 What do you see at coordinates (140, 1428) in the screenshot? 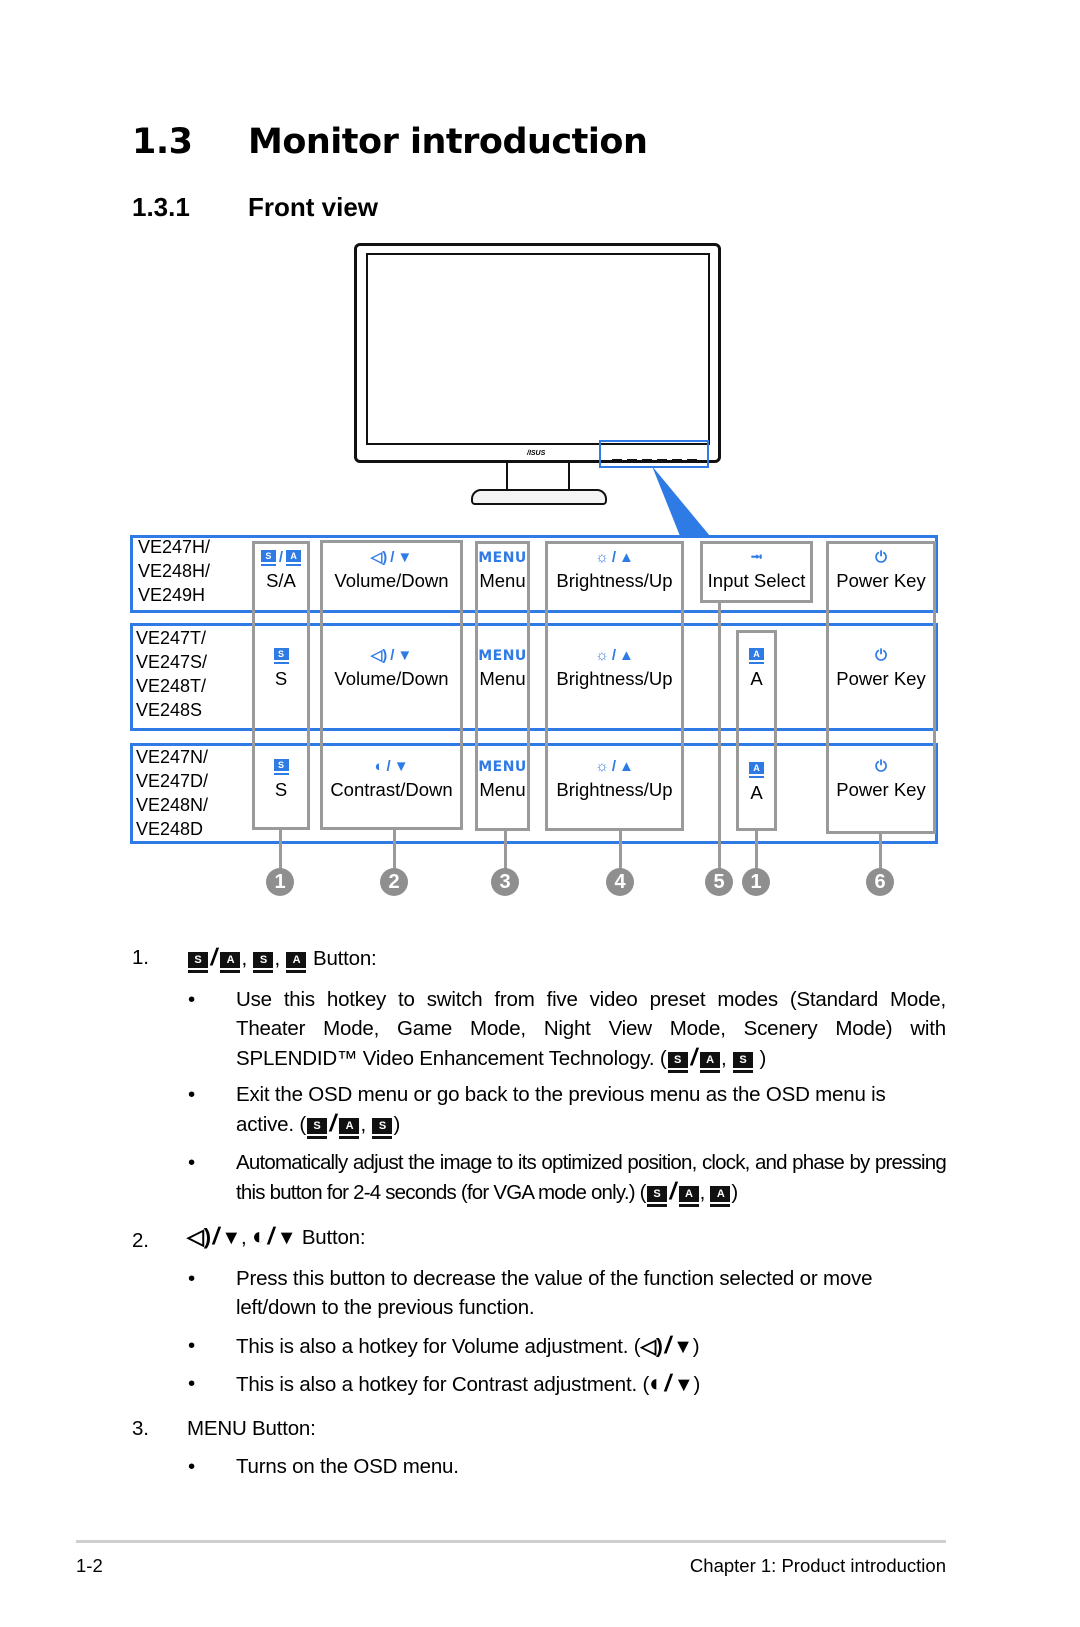
I see `item-number: 3.` at bounding box center [140, 1428].